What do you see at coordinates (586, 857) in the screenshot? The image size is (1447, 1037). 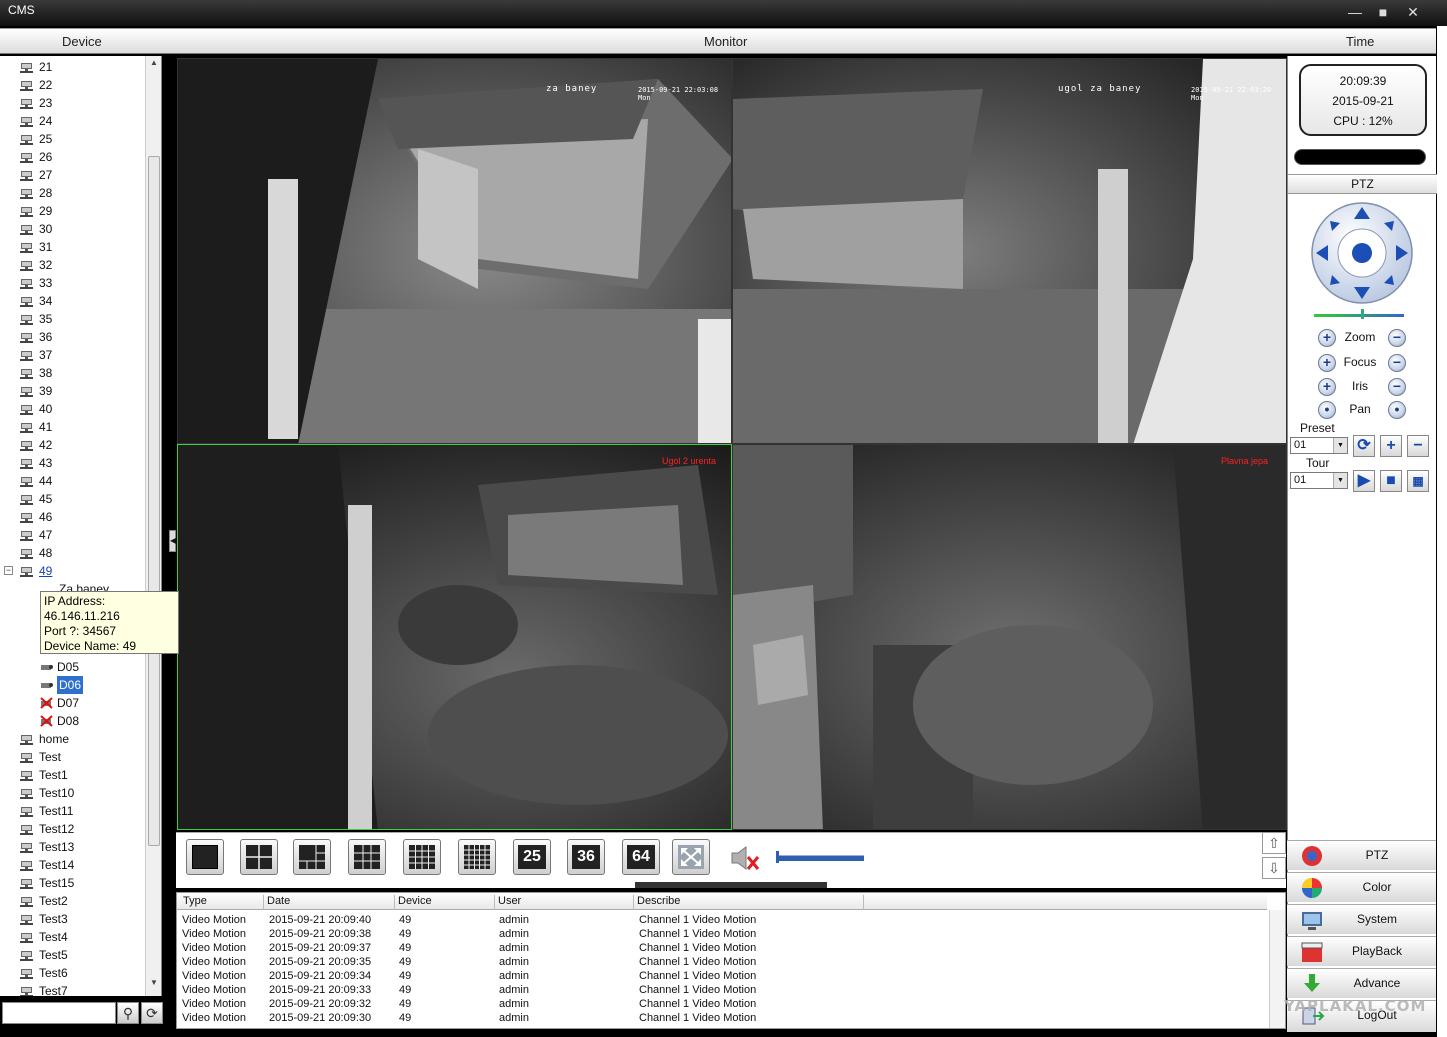 I see `layout-36-button: 36` at bounding box center [586, 857].